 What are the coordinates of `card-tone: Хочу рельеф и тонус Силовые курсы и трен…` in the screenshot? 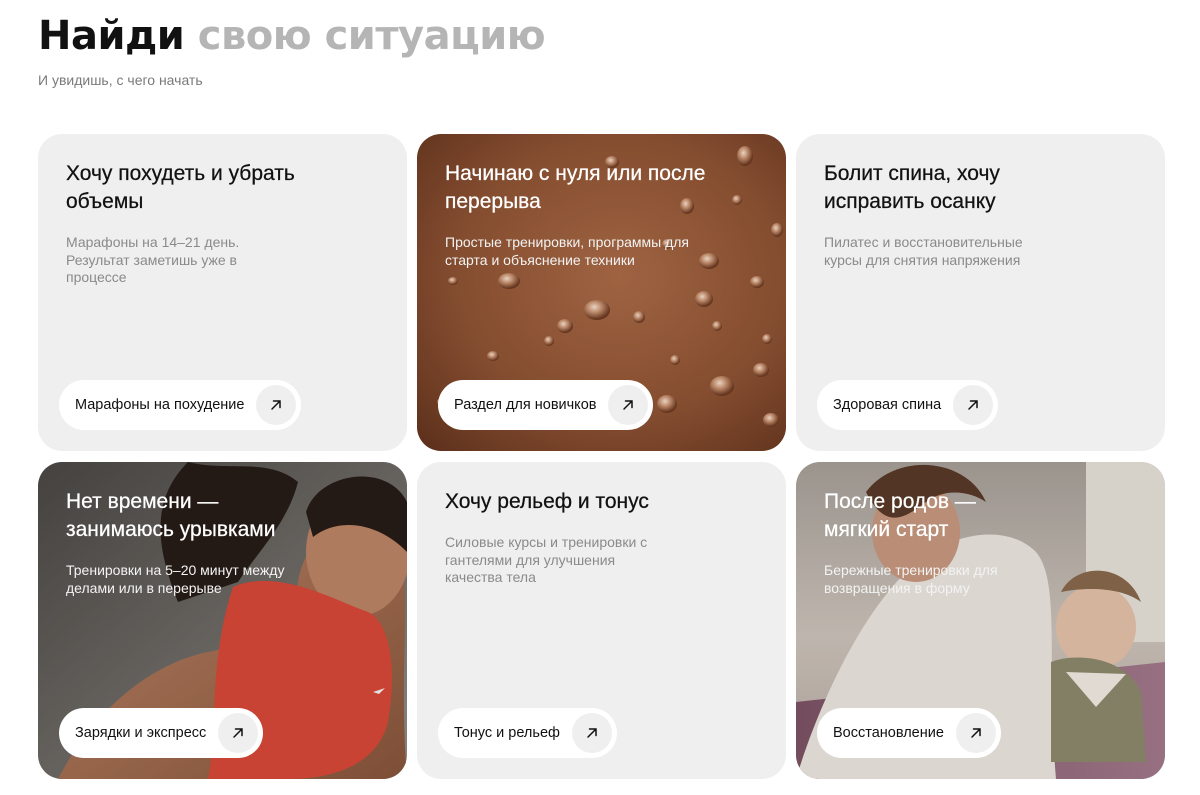 It's located at (601, 620).